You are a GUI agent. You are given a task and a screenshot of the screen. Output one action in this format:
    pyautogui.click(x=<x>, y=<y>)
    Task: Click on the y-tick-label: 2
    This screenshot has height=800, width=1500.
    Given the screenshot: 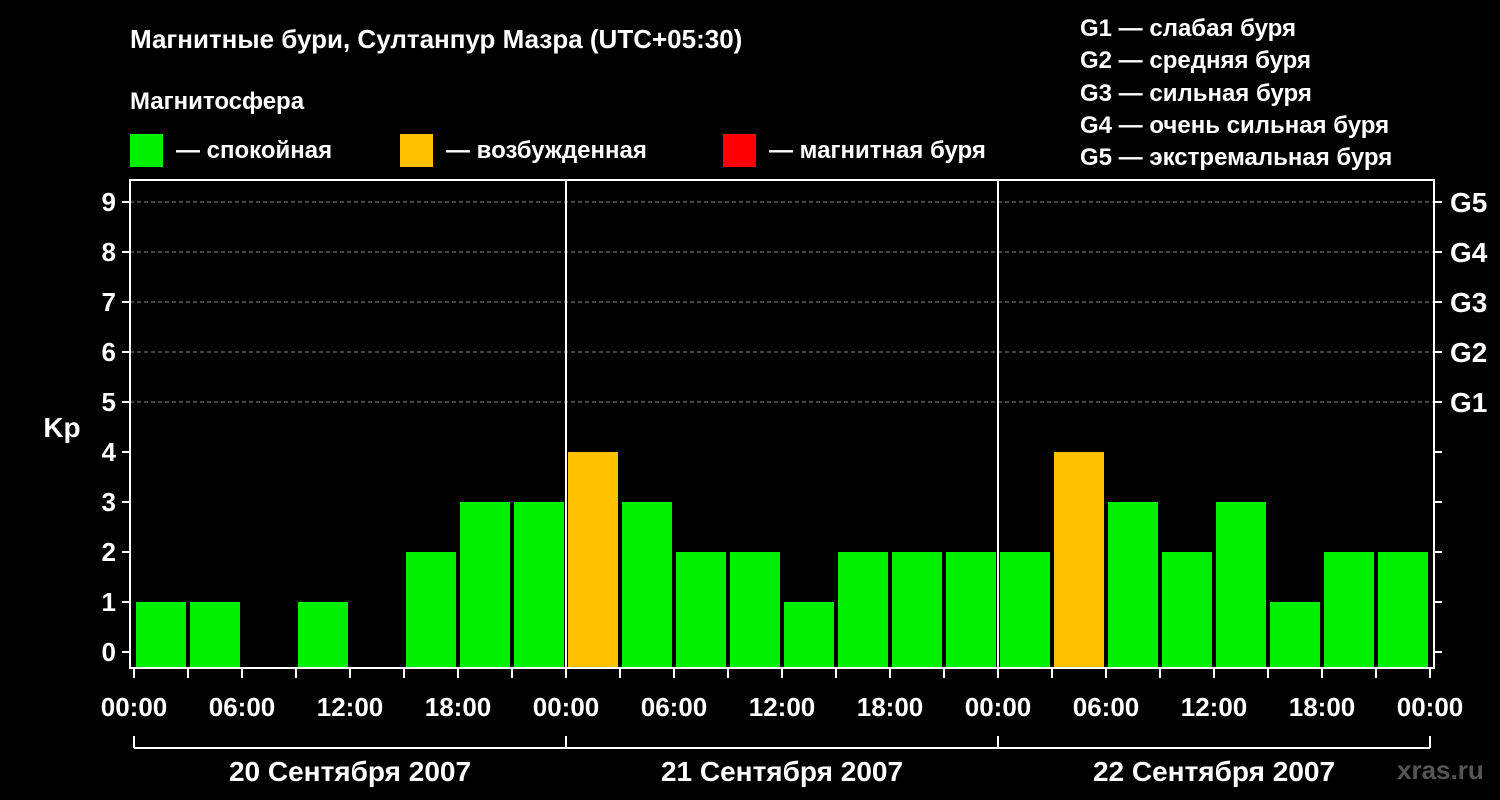 What is the action you would take?
    pyautogui.click(x=109, y=552)
    